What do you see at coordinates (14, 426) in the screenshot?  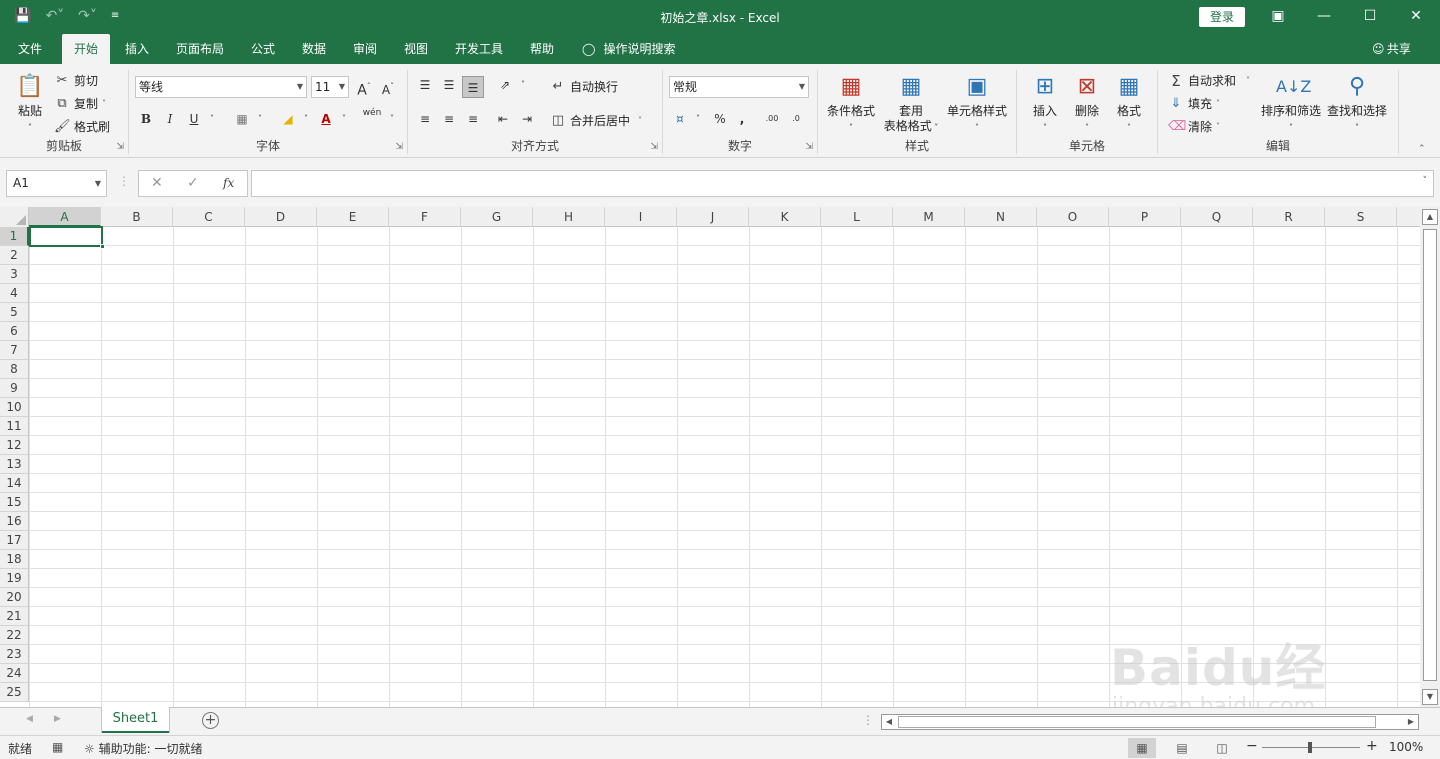 I see `row-header: 11` at bounding box center [14, 426].